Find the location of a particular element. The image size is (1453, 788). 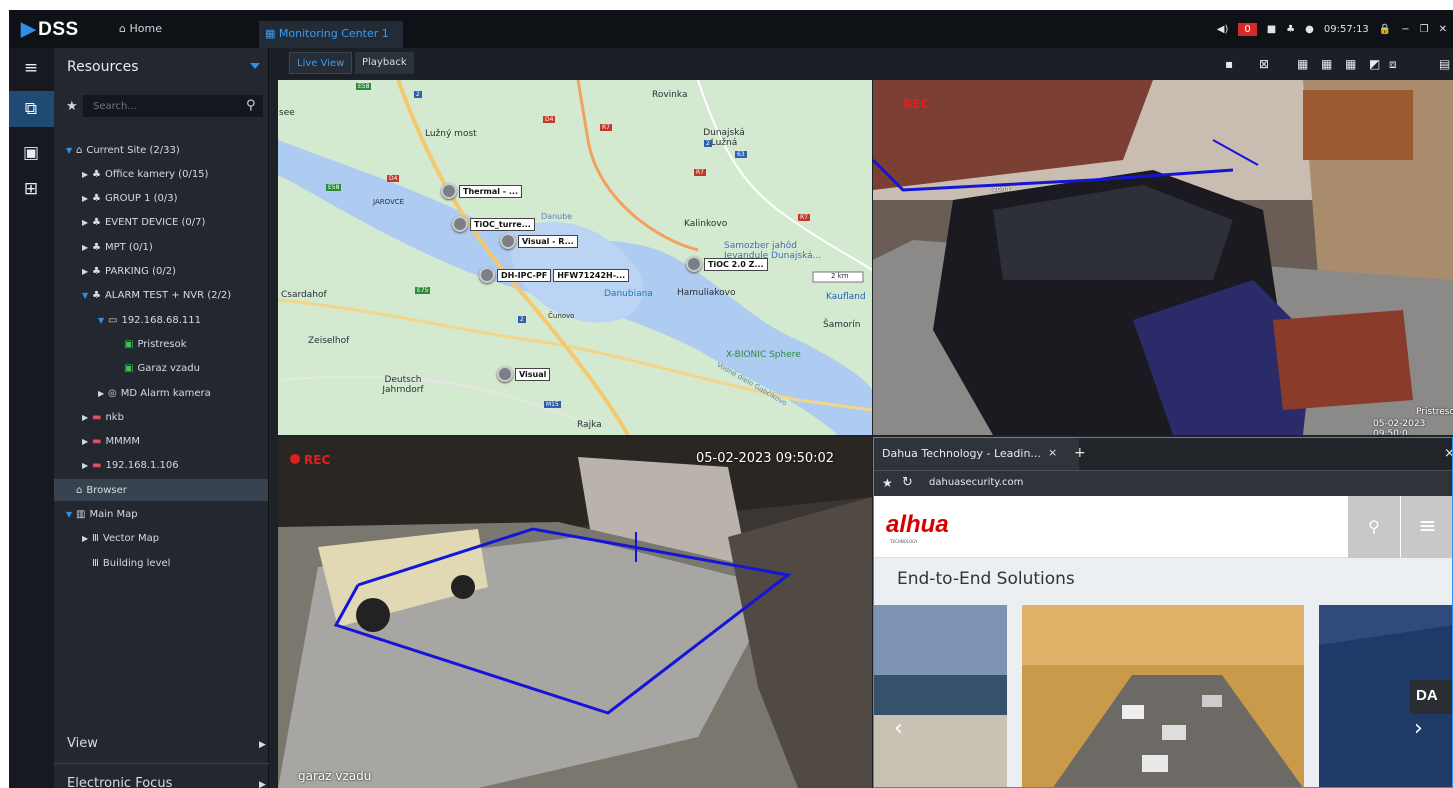

road-shield: E58 is located at coordinates (364, 86).